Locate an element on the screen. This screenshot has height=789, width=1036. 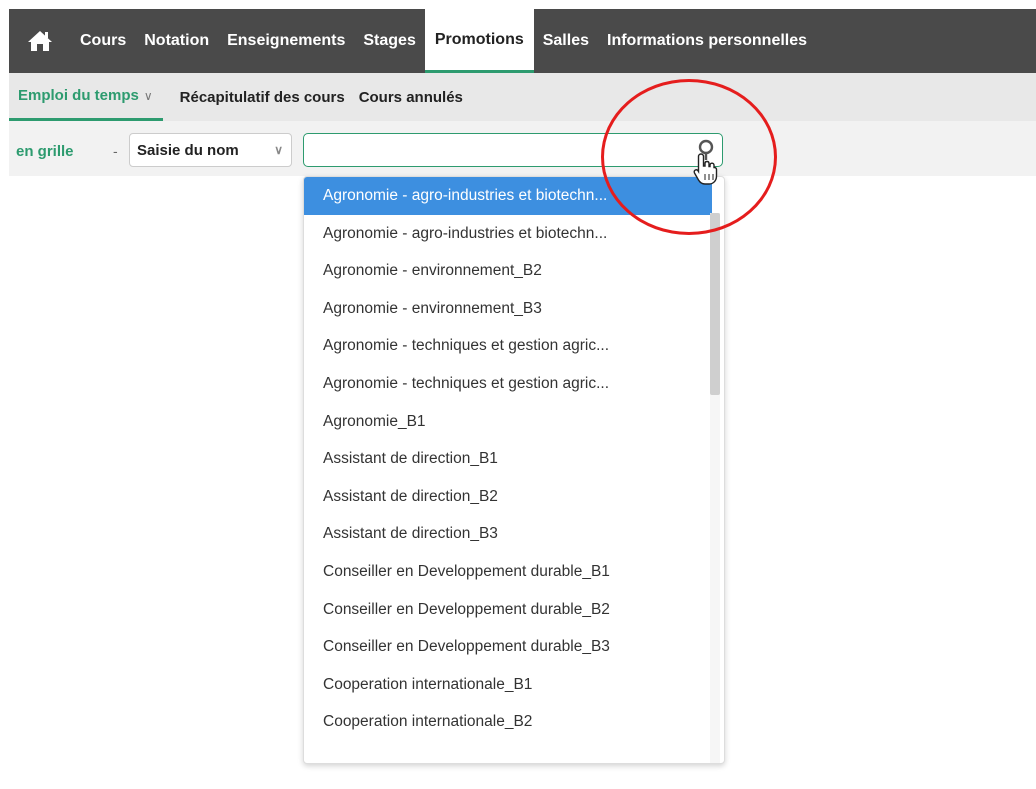
home-icon is located at coordinates (40, 41).